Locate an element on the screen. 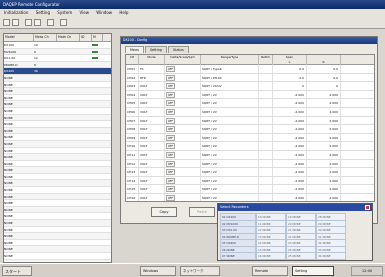  recorder-slot: 34 NONE is located at coordinates (331, 256).